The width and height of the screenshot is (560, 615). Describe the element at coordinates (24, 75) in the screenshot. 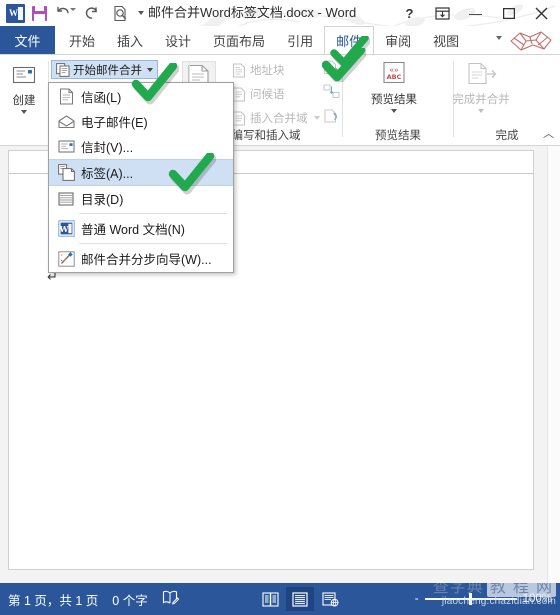

I see `envelope-create-icon` at that location.